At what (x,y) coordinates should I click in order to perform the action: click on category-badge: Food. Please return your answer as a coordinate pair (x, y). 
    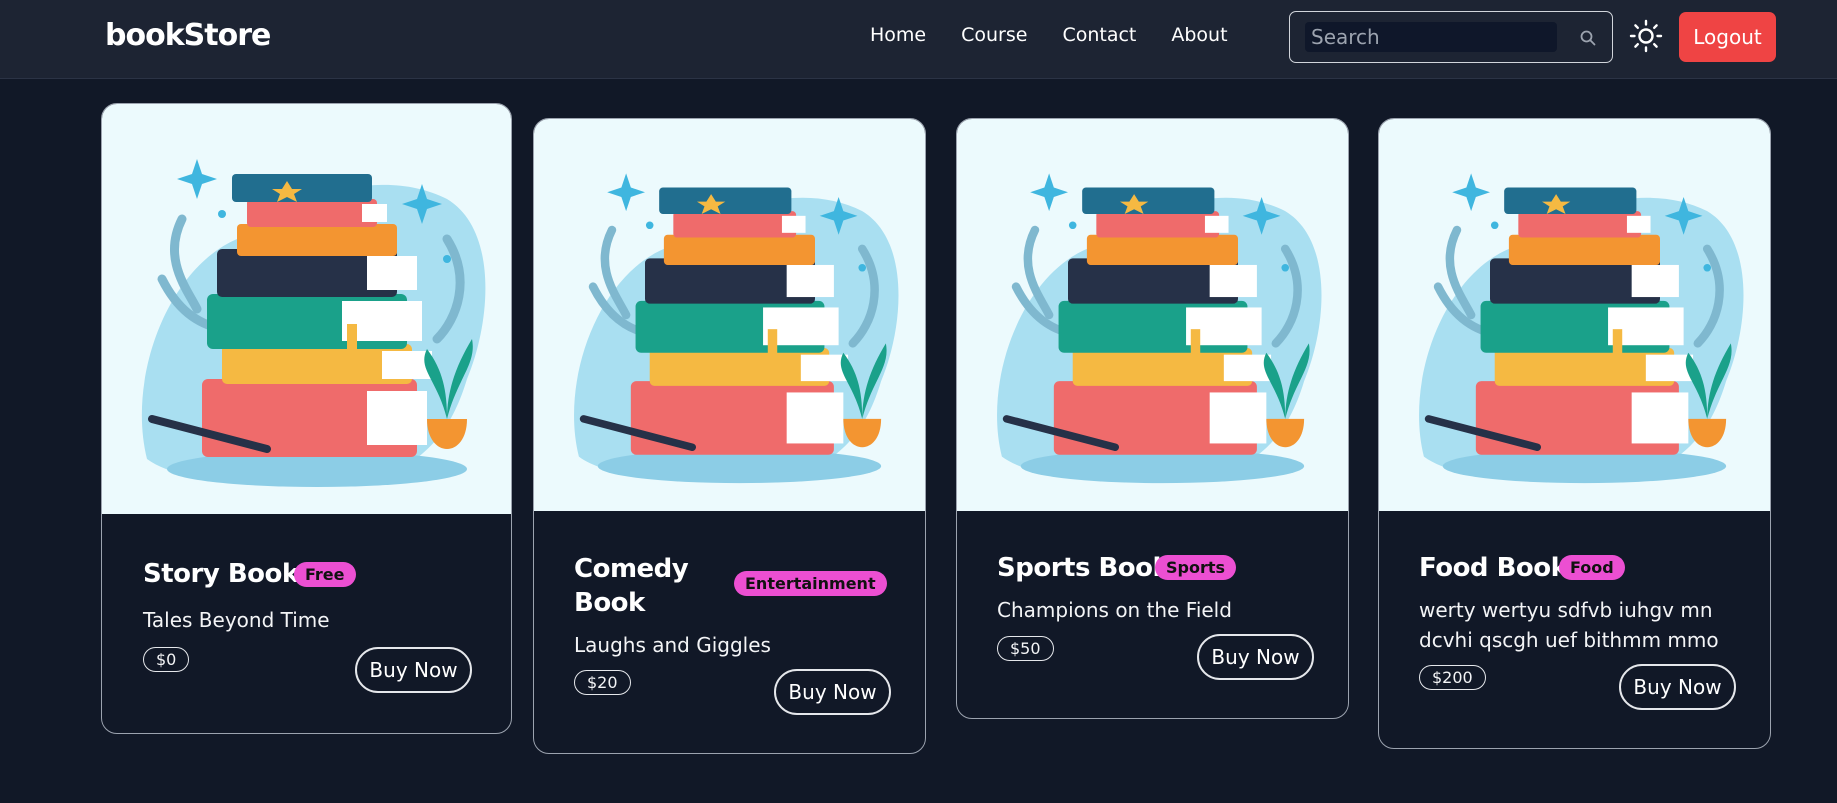
    Looking at the image, I should click on (1592, 567).